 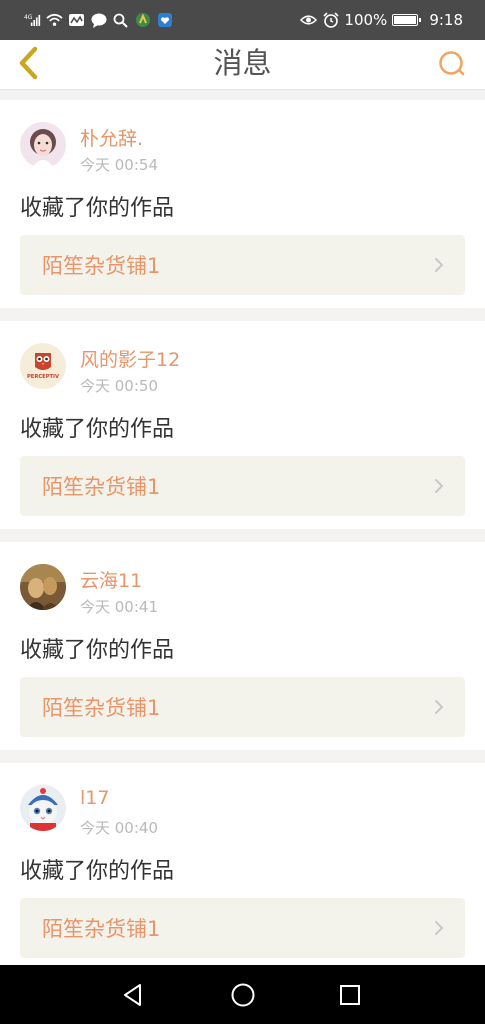 I want to click on username: 风的影子12, so click(x=130, y=358).